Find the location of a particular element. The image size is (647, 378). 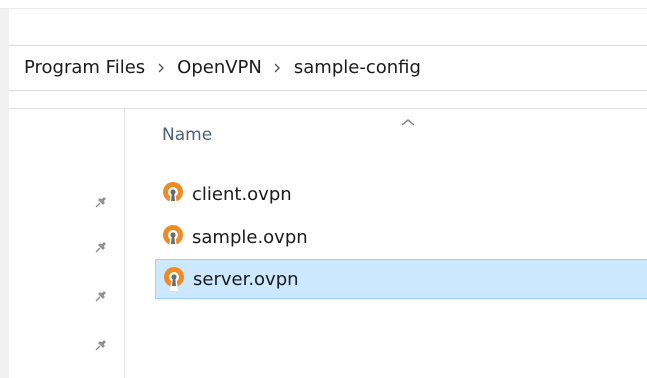

sort-ascending-icon is located at coordinates (408, 119).